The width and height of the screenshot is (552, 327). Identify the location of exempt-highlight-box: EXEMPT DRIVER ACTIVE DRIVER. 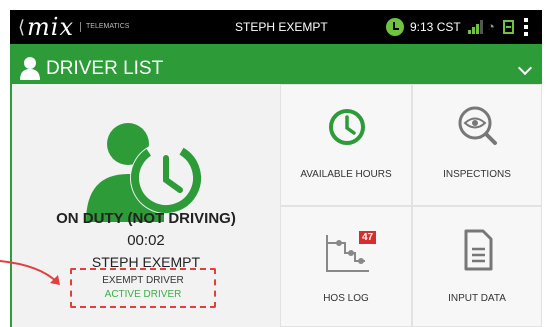
(143, 288).